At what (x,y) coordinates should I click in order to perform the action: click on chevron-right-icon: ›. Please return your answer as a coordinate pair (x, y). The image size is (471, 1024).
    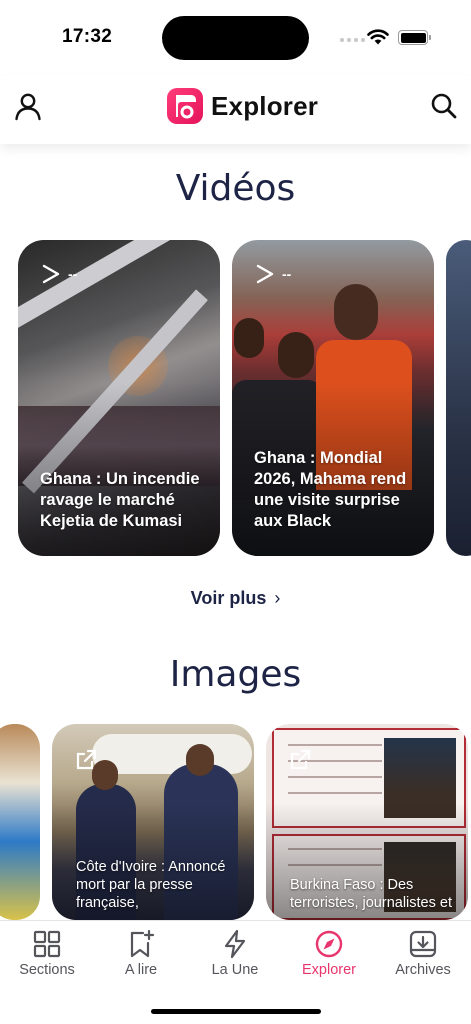
    Looking at the image, I should click on (277, 598).